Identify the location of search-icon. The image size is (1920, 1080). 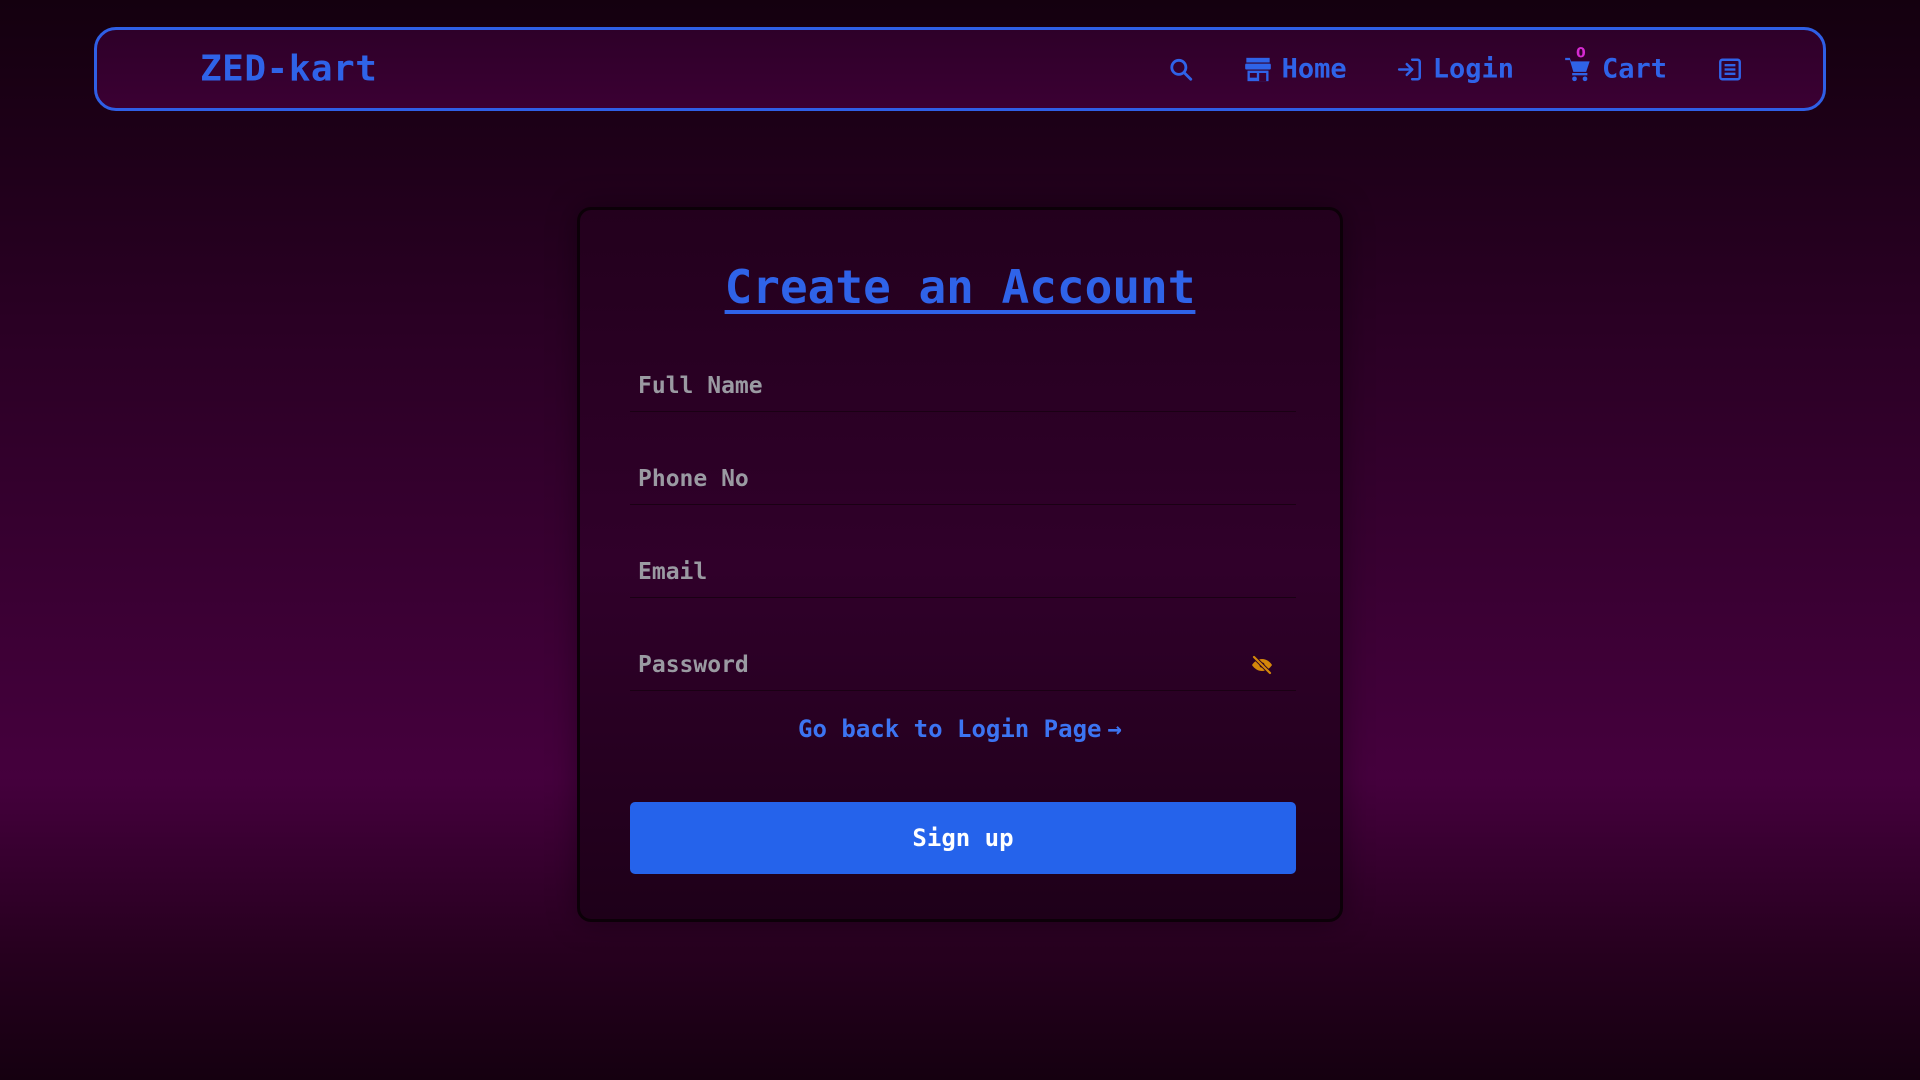
(1181, 69).